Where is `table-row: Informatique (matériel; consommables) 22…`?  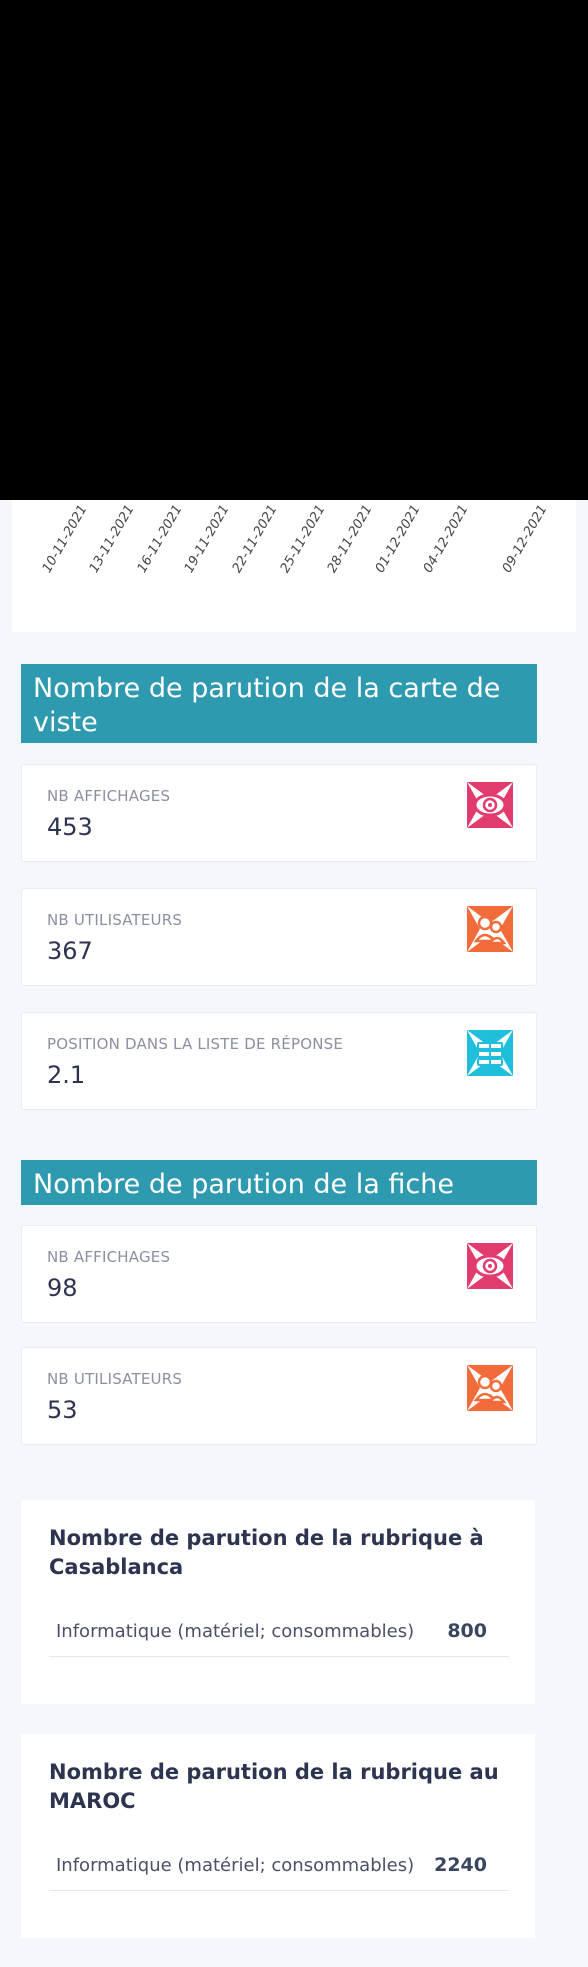 table-row: Informatique (matériel; consommables) 22… is located at coordinates (279, 1866).